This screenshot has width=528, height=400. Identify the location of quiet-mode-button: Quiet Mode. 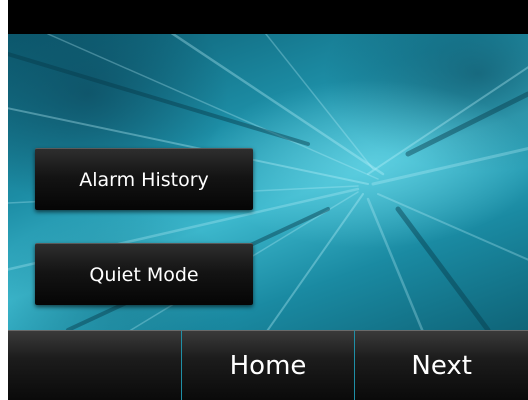
(144, 274).